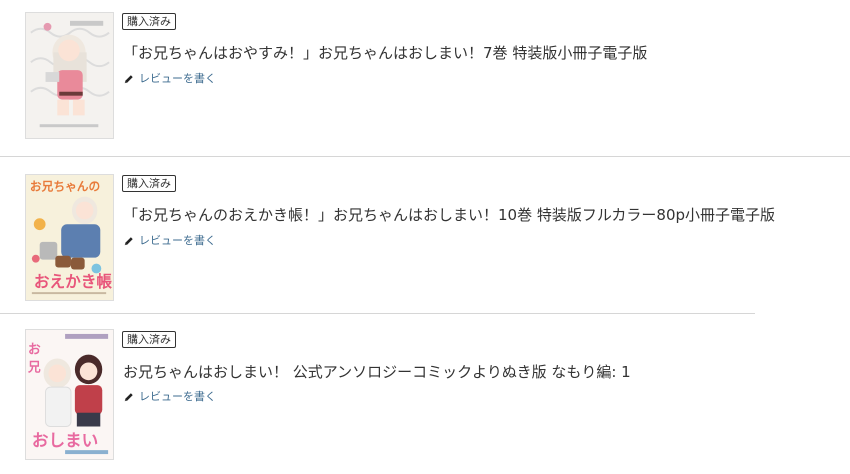  I want to click on book-title: 「お兄ちゃんはおやすみ！」お兄ちゃんはおしまい！7巻 特装版小冊子電子版, so click(385, 53).